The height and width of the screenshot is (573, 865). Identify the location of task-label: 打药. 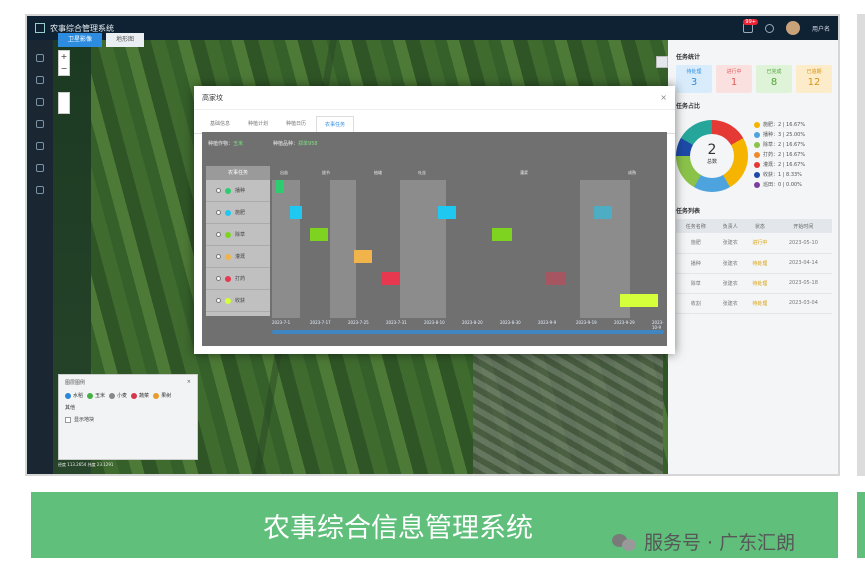
(240, 279).